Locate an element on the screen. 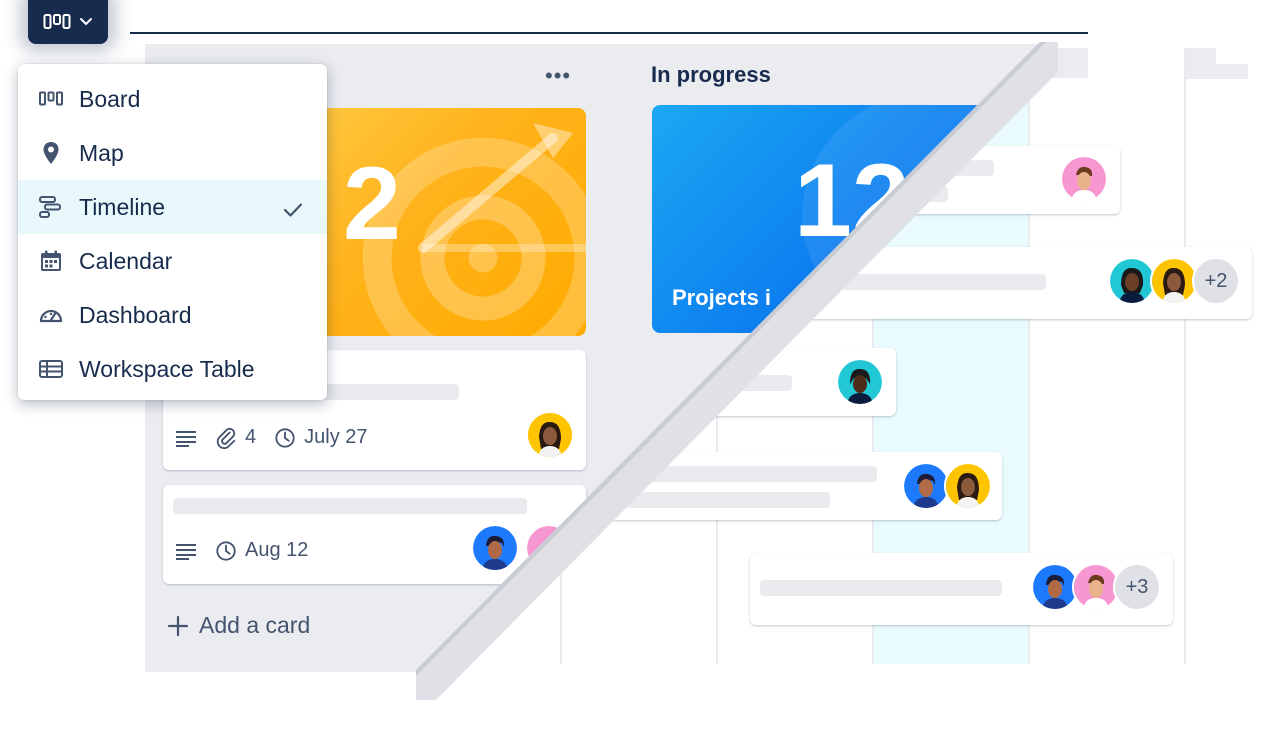  attachment-icon is located at coordinates (226, 438).